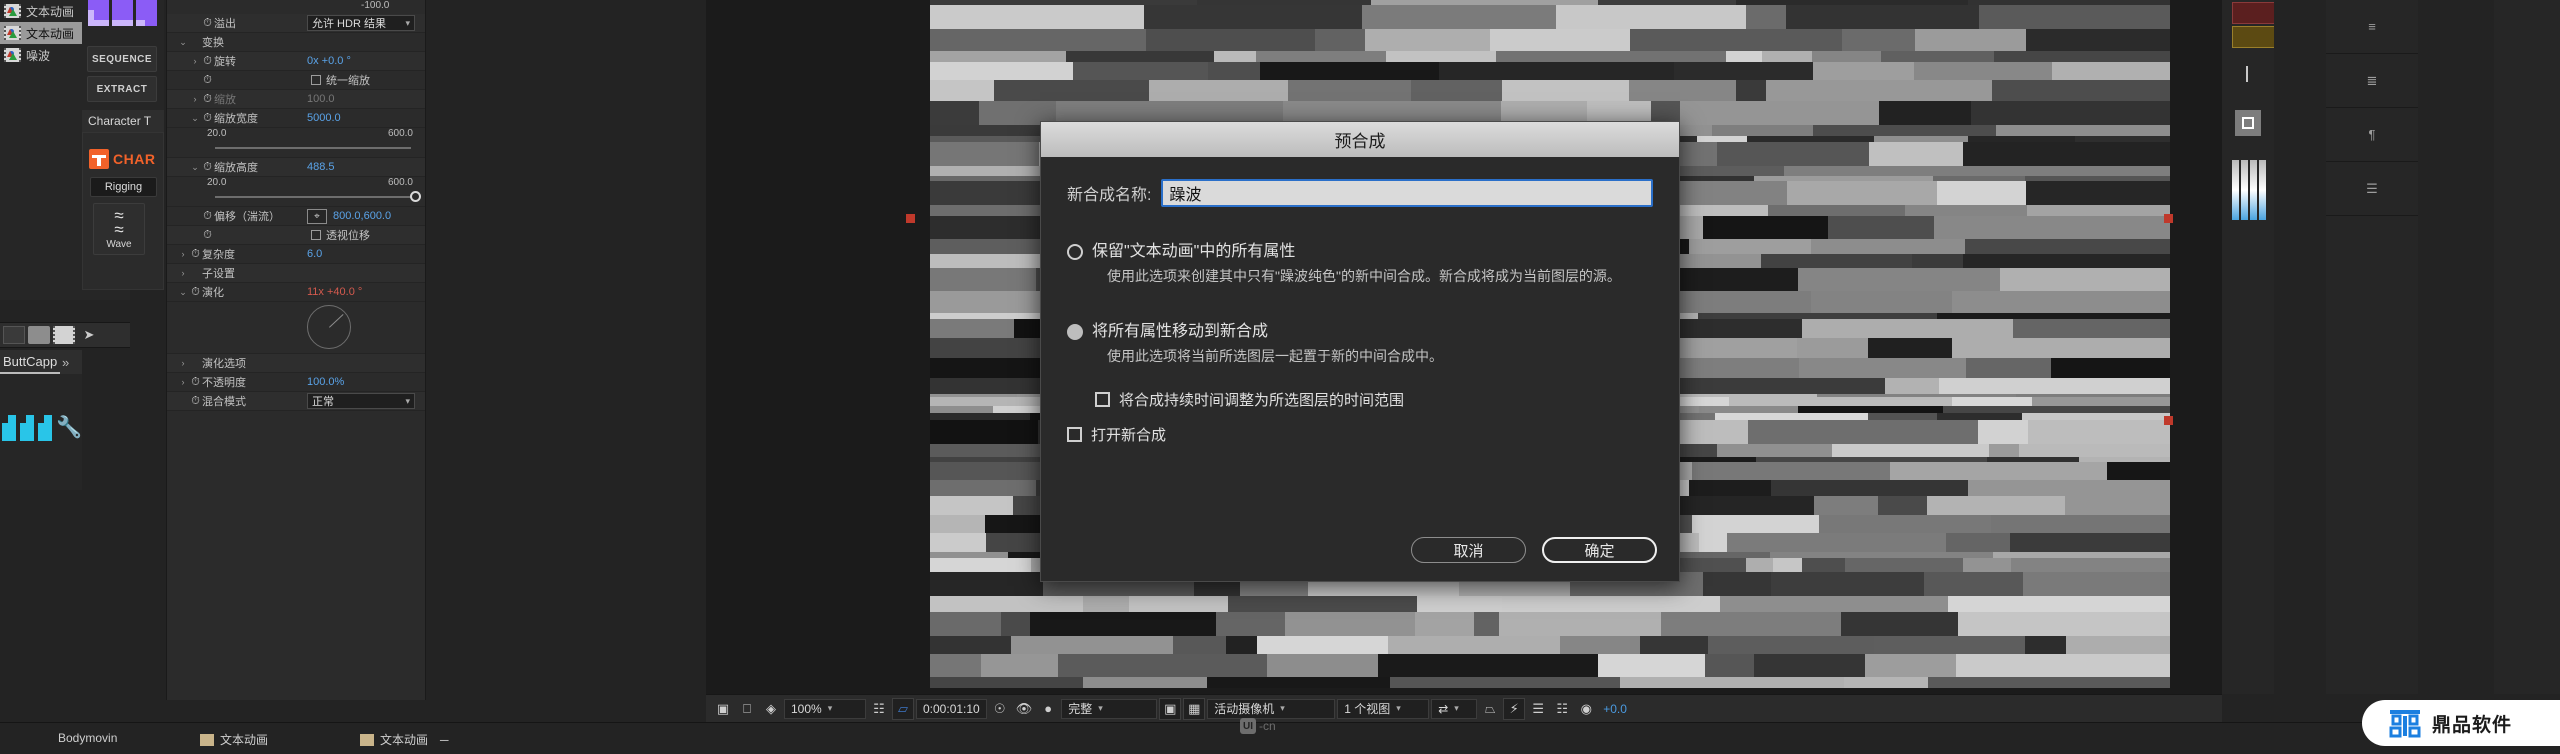 Image resolution: width=2560 pixels, height=754 pixels. Describe the element at coordinates (321, 99) in the screenshot. I see `property-value: 100.0` at that location.